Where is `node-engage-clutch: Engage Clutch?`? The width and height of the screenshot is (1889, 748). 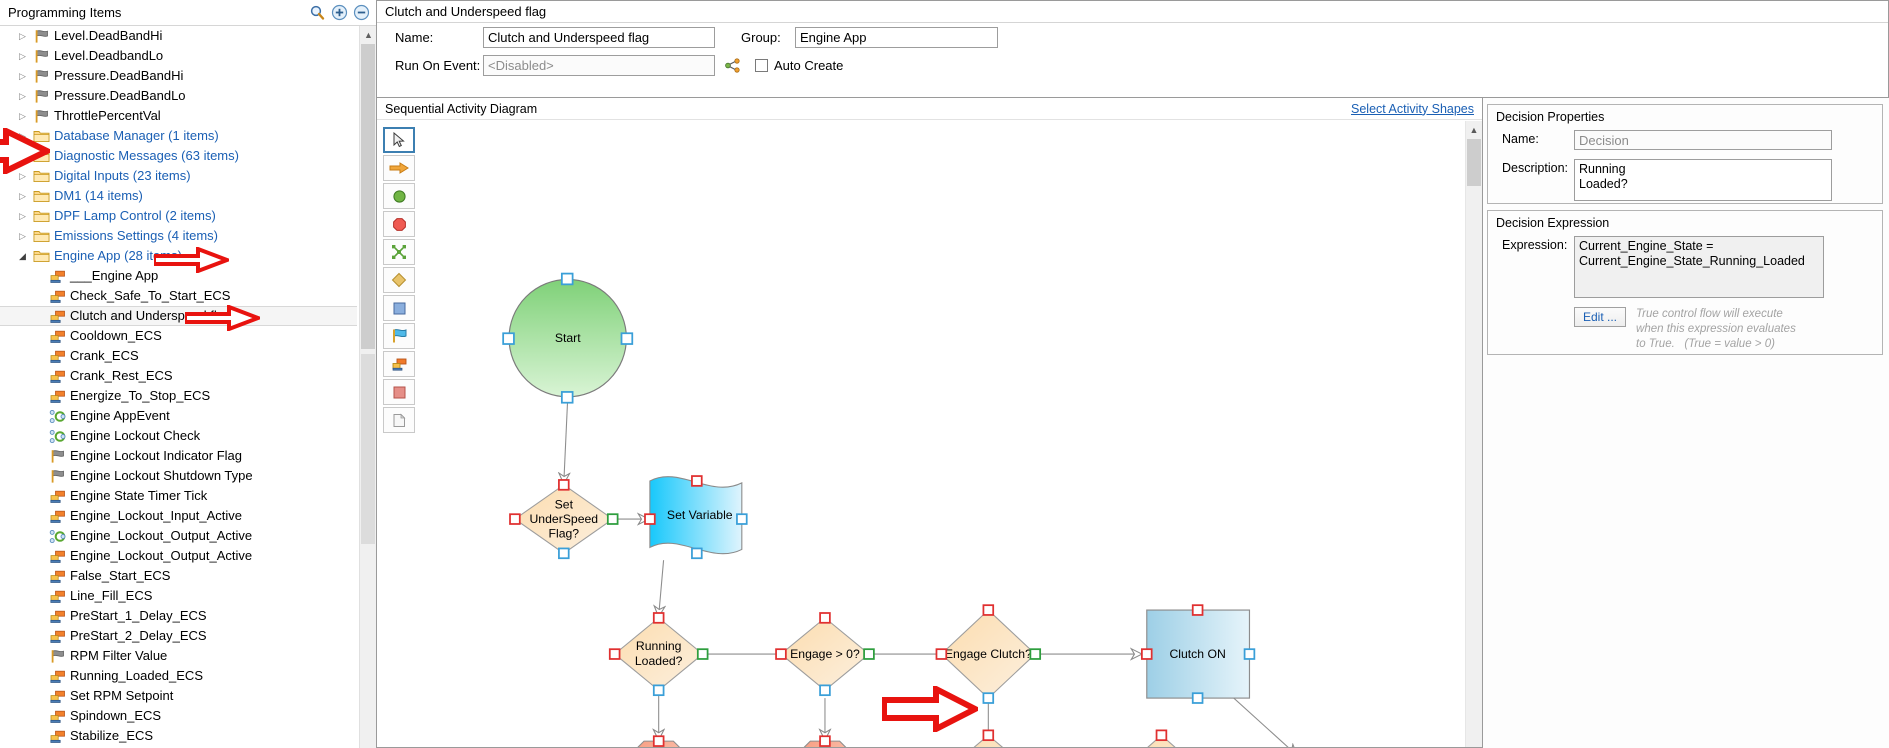 node-engage-clutch: Engage Clutch? is located at coordinates (988, 654).